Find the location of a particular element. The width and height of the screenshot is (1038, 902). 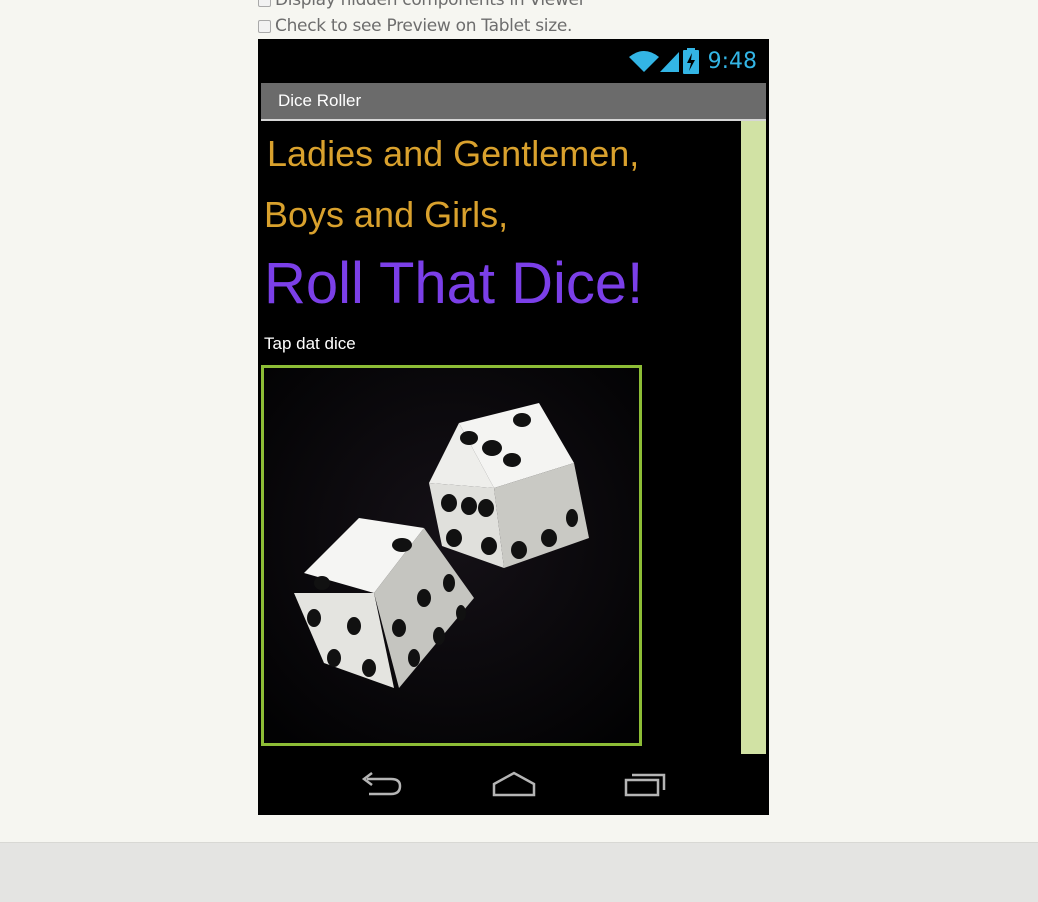

label-boys-girls: Boys and Girls, is located at coordinates (386, 215).